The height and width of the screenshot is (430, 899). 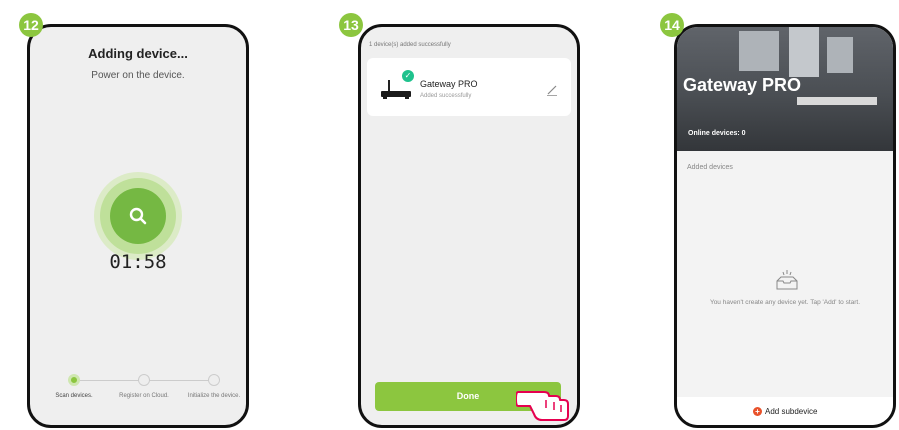 What do you see at coordinates (787, 280) in the screenshot?
I see `empty-tray-icon` at bounding box center [787, 280].